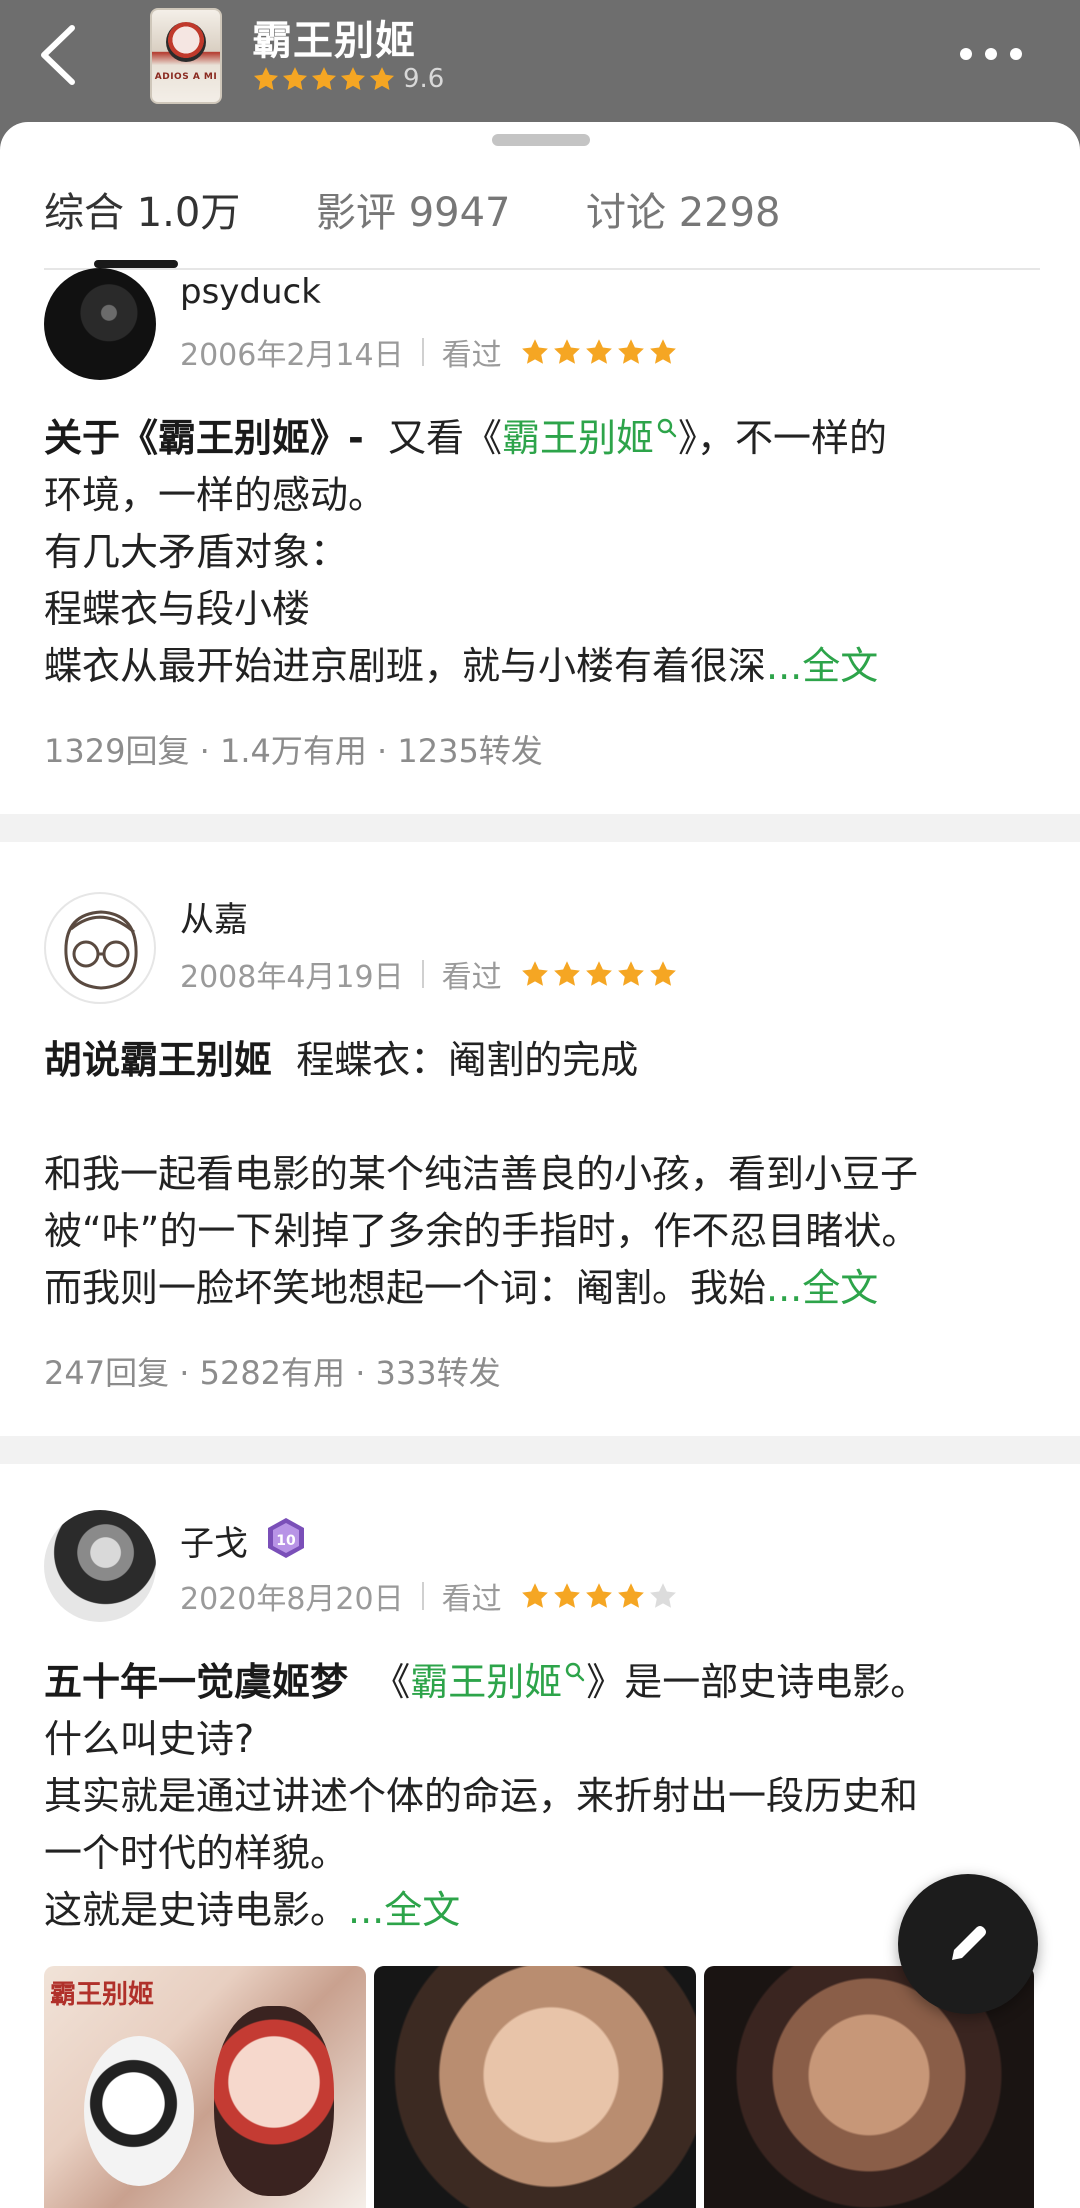 The height and width of the screenshot is (2208, 1080). I want to click on chevron-left-icon, so click(58, 55).